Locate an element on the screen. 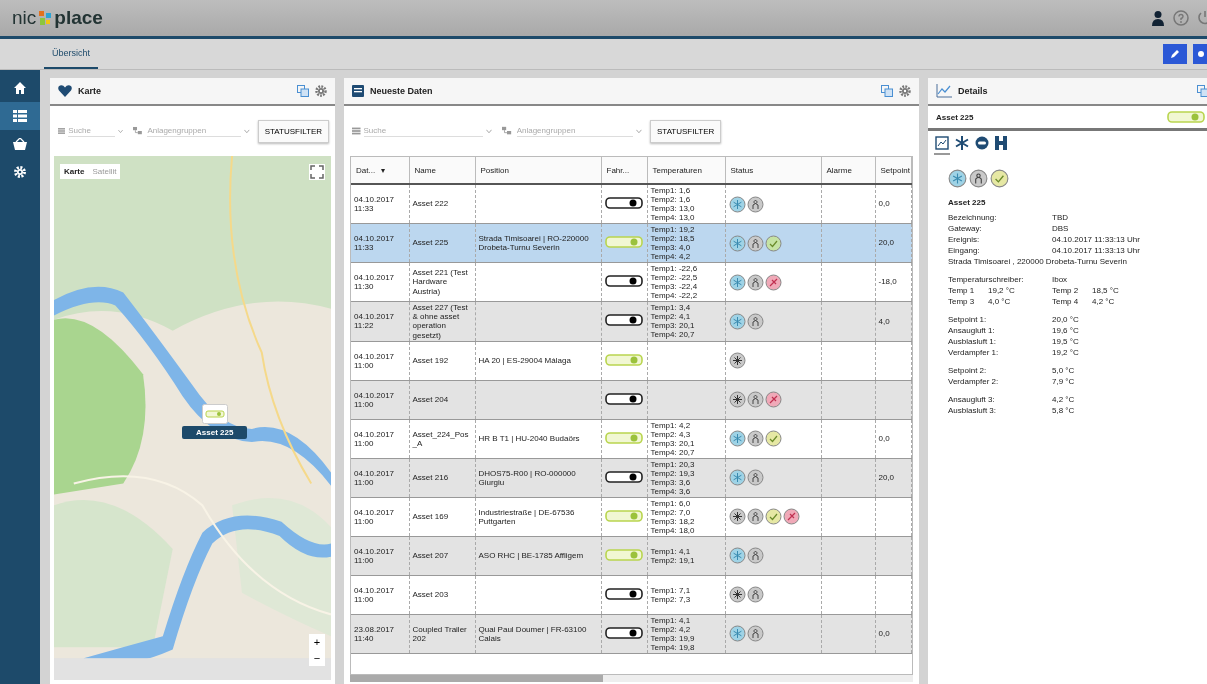 The width and height of the screenshot is (1207, 684). temperature-value: Temp1: -22,6 is located at coordinates (674, 268).